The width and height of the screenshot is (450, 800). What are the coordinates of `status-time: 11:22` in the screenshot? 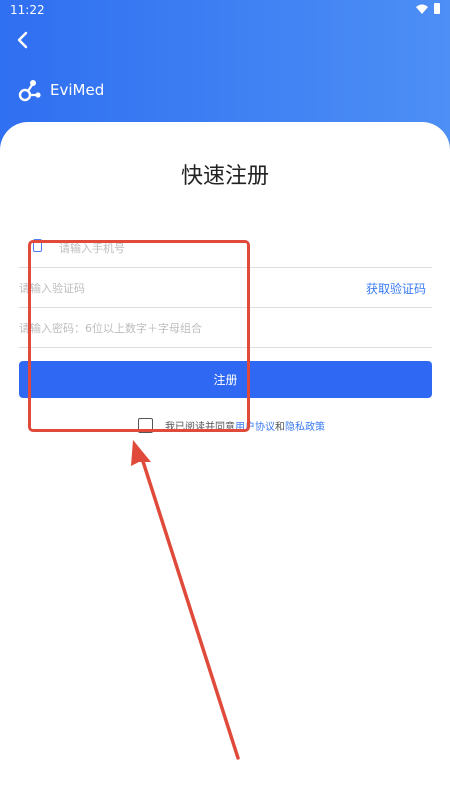 It's located at (27, 10).